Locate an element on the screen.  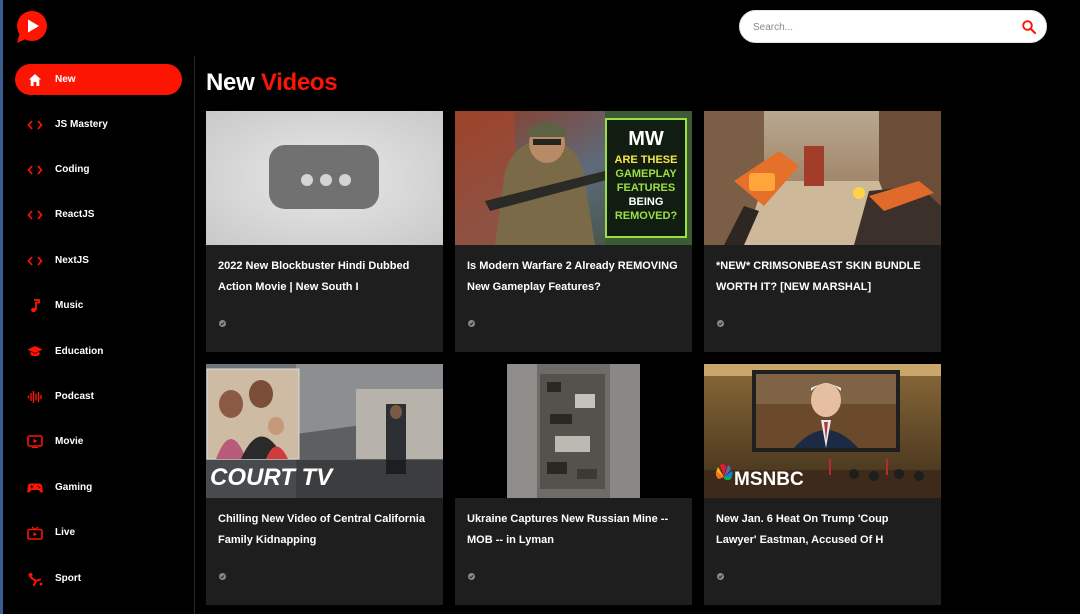
sidebar-item-live: Live is located at coordinates (98, 532).